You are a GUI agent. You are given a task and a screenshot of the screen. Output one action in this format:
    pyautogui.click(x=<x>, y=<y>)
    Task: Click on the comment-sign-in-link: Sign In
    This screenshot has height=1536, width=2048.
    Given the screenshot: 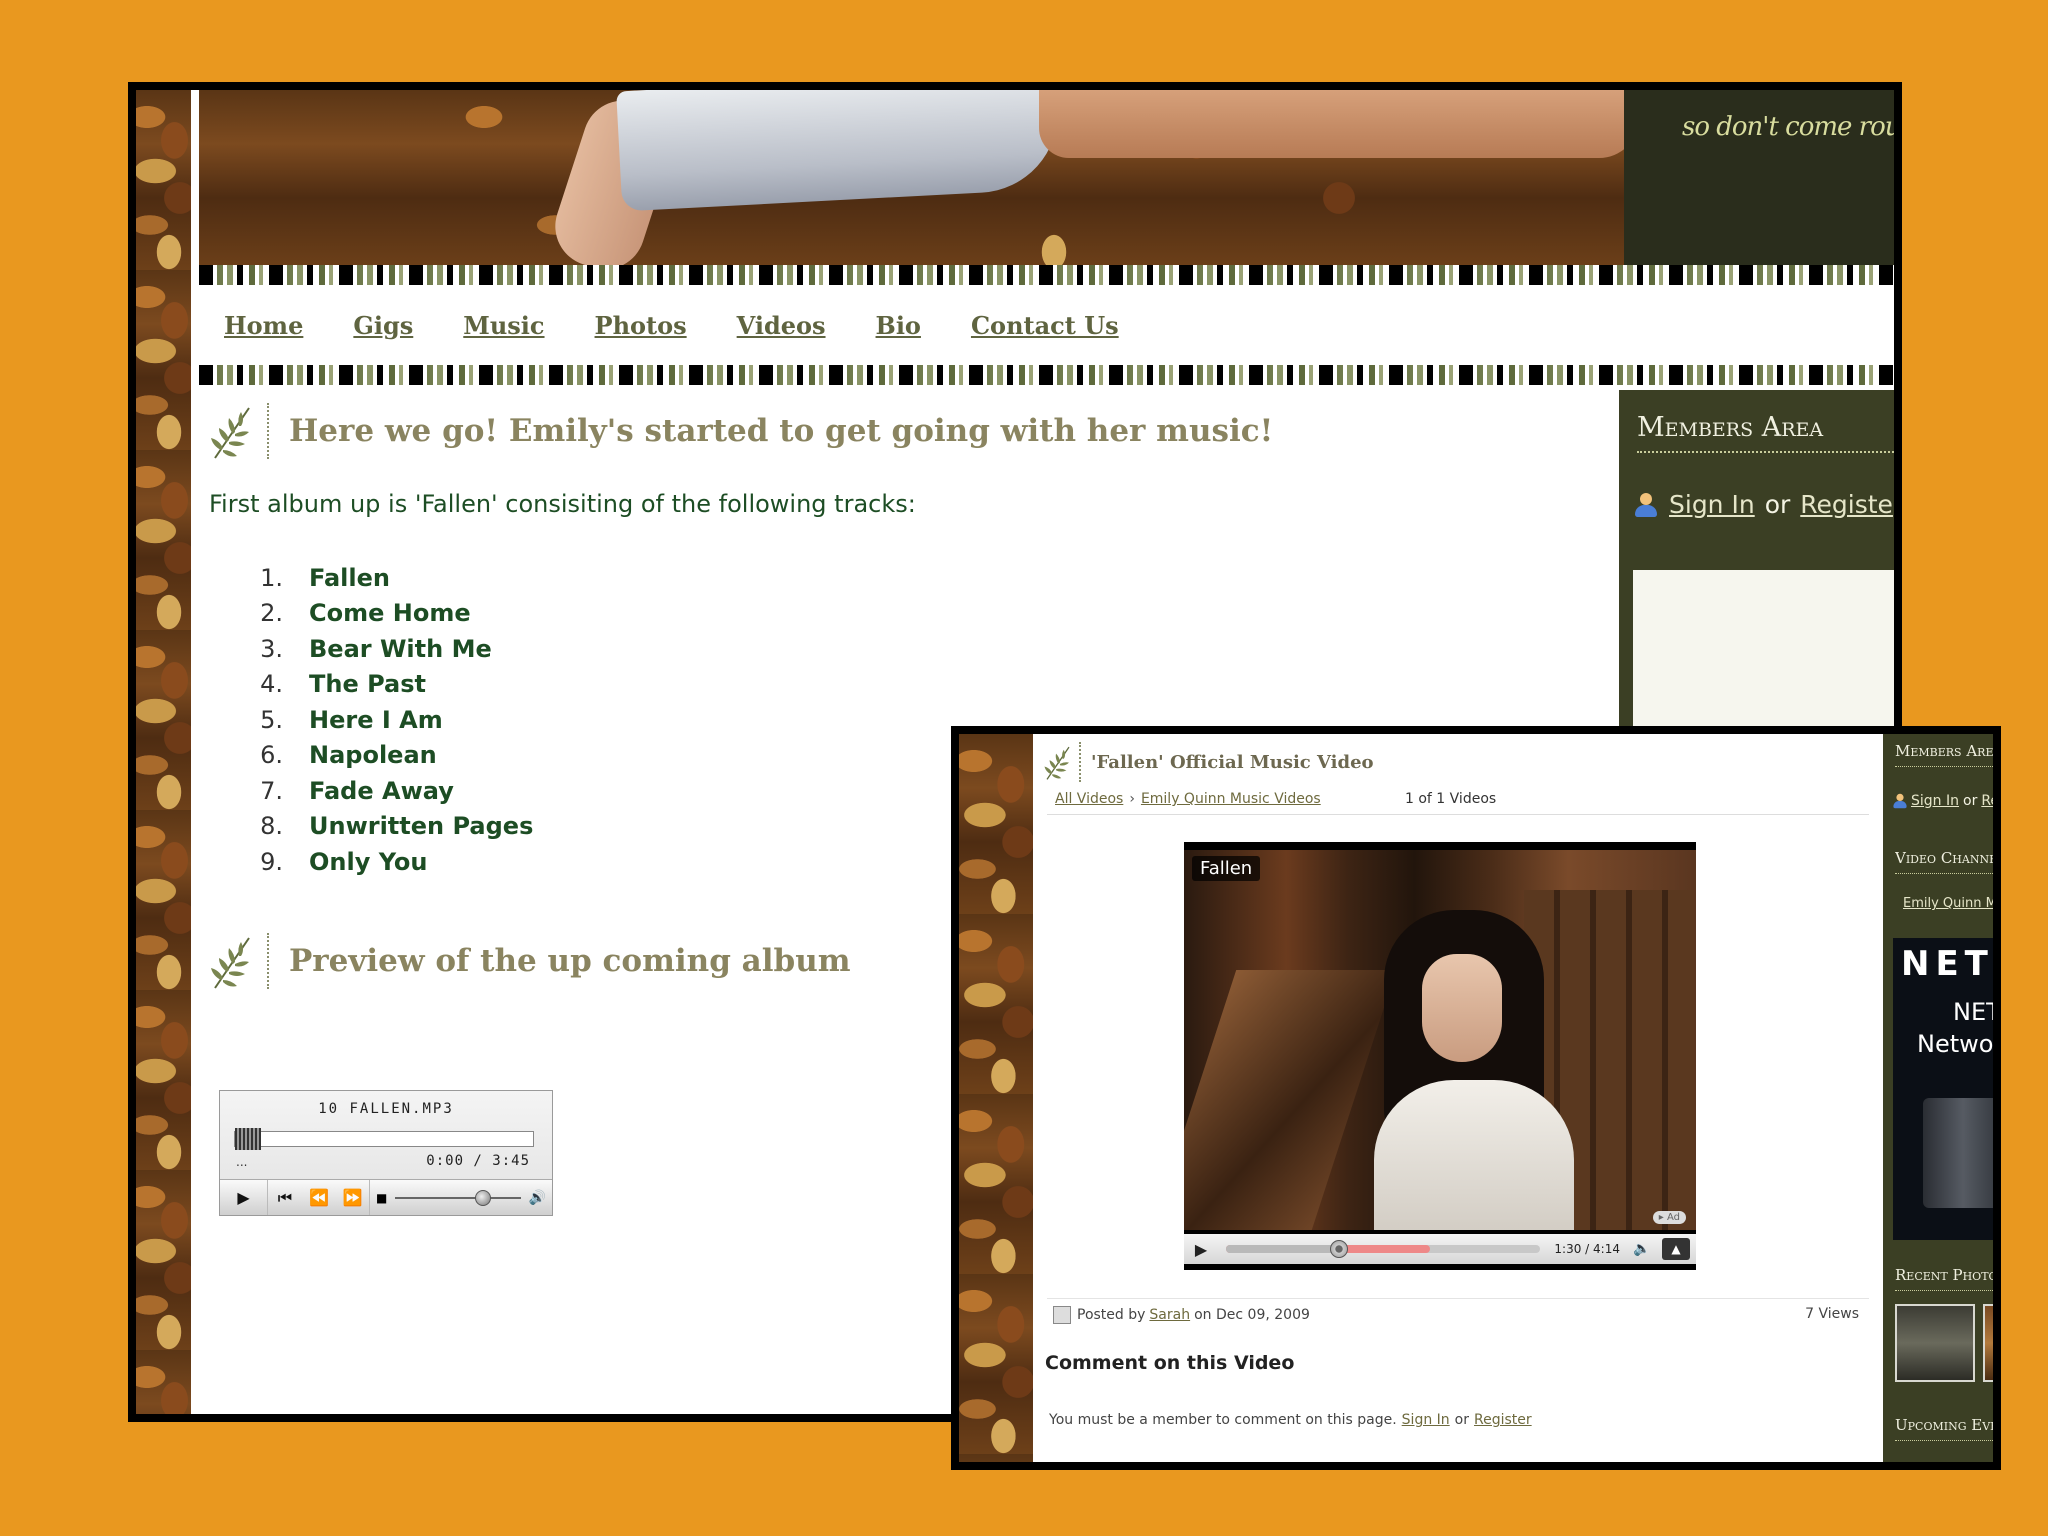 What is the action you would take?
    pyautogui.click(x=1426, y=1420)
    